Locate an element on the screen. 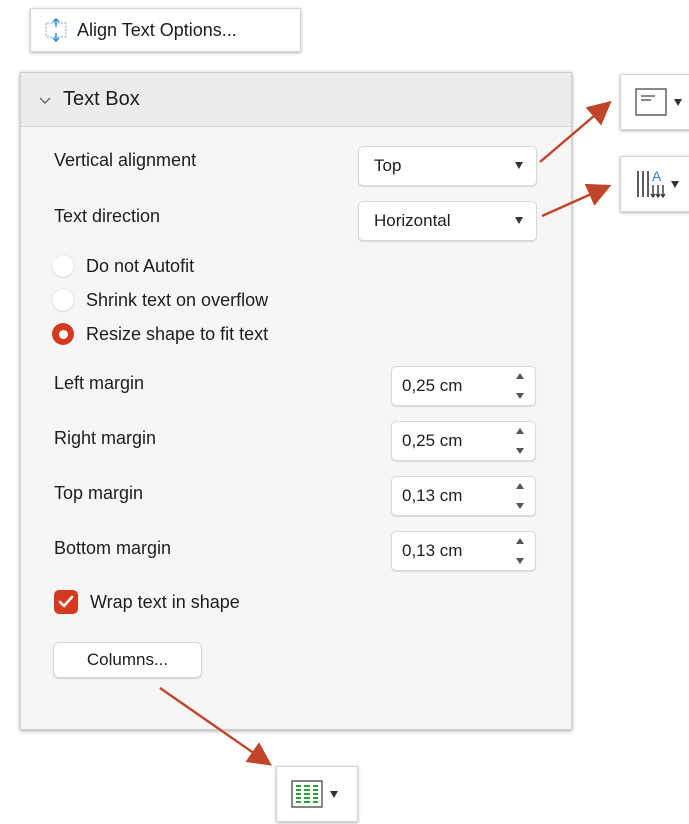 The width and height of the screenshot is (689, 824). text-direction-label: Text direction is located at coordinates (107, 216).